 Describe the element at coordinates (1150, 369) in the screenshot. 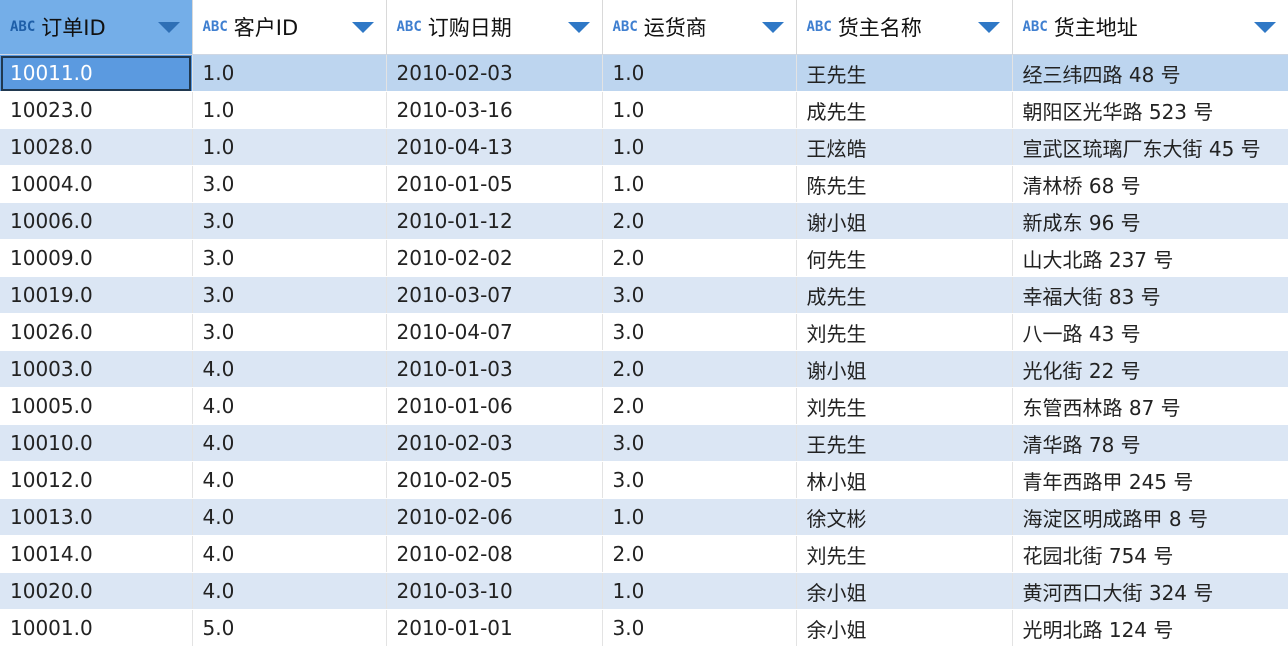

I see `cell-ship-address: 光化街 22 号` at that location.